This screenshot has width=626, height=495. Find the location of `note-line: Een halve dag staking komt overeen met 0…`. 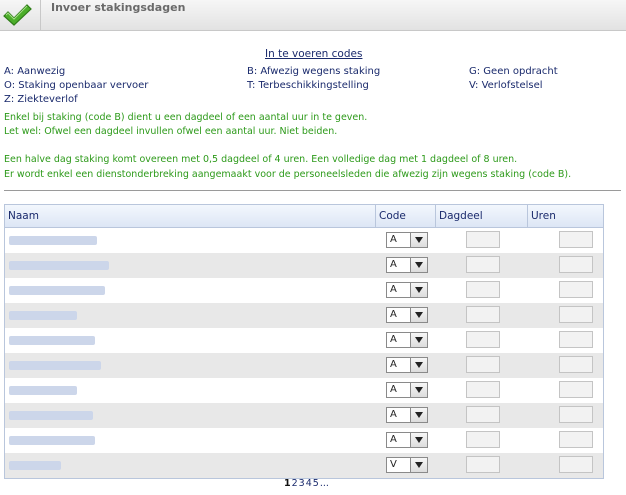

note-line: Een halve dag staking komt overeen met 0… is located at coordinates (261, 159).